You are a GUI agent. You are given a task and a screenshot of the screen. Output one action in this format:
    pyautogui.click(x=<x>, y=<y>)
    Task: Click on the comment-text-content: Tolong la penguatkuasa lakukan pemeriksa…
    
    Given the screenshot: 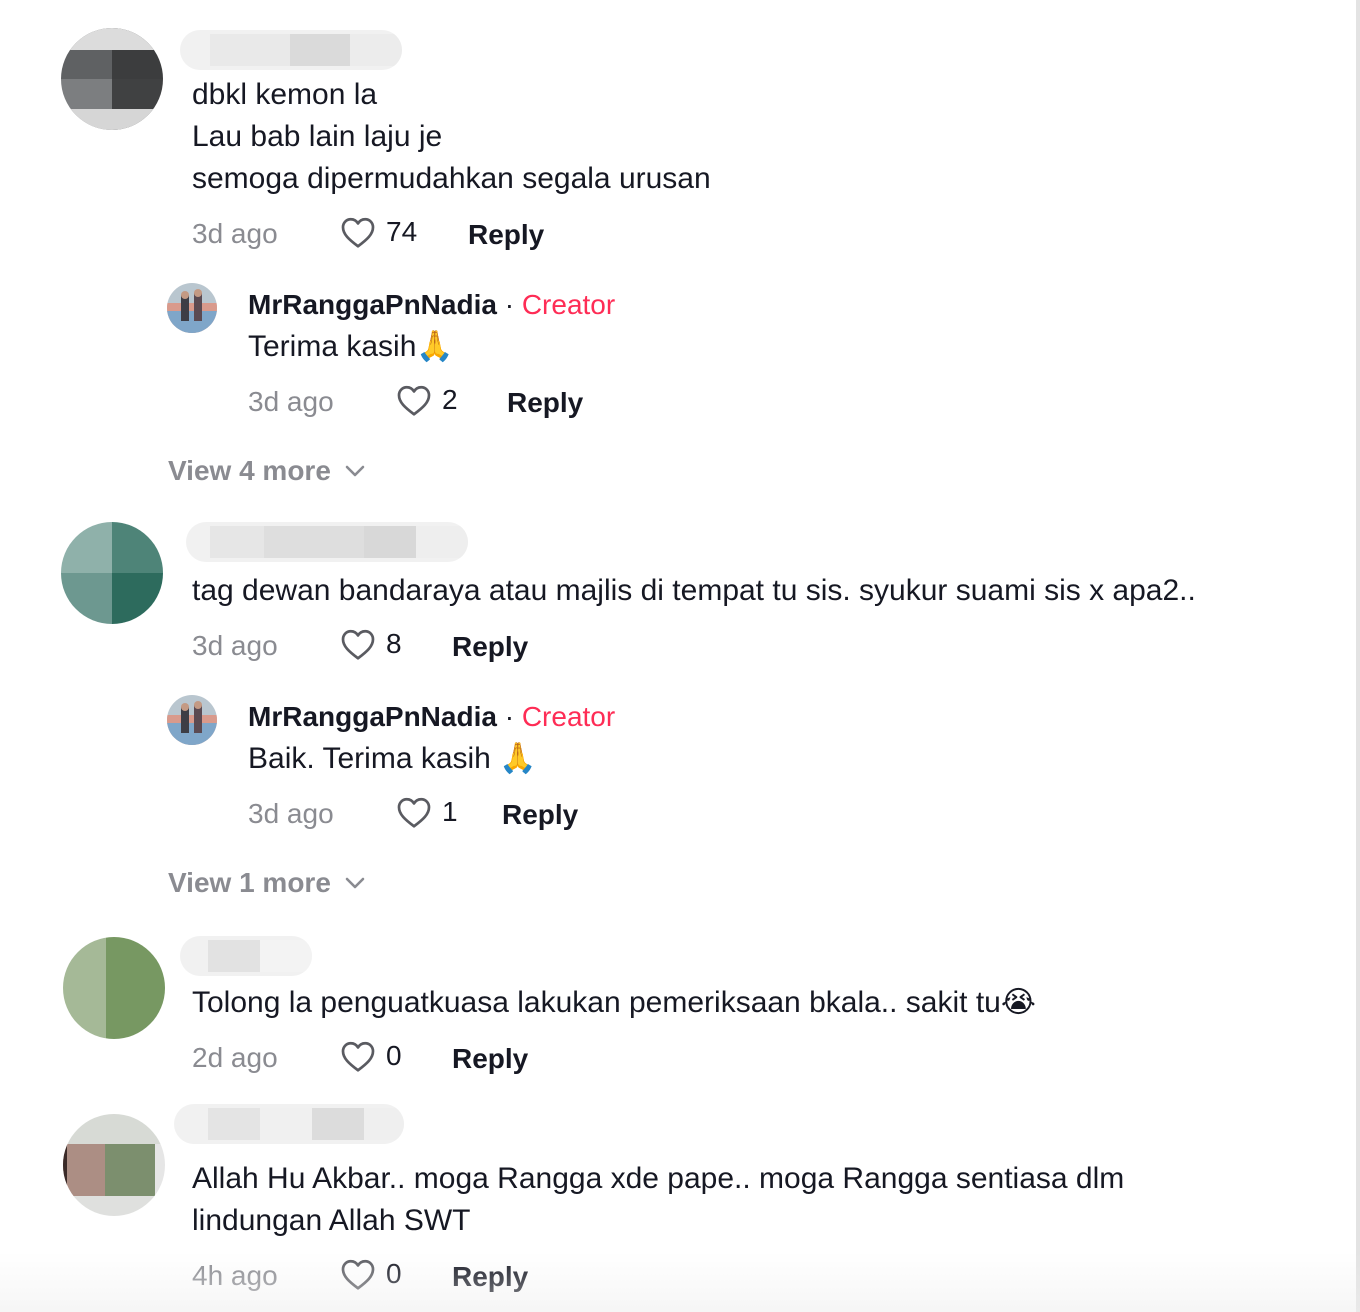 What is the action you would take?
    pyautogui.click(x=596, y=1002)
    